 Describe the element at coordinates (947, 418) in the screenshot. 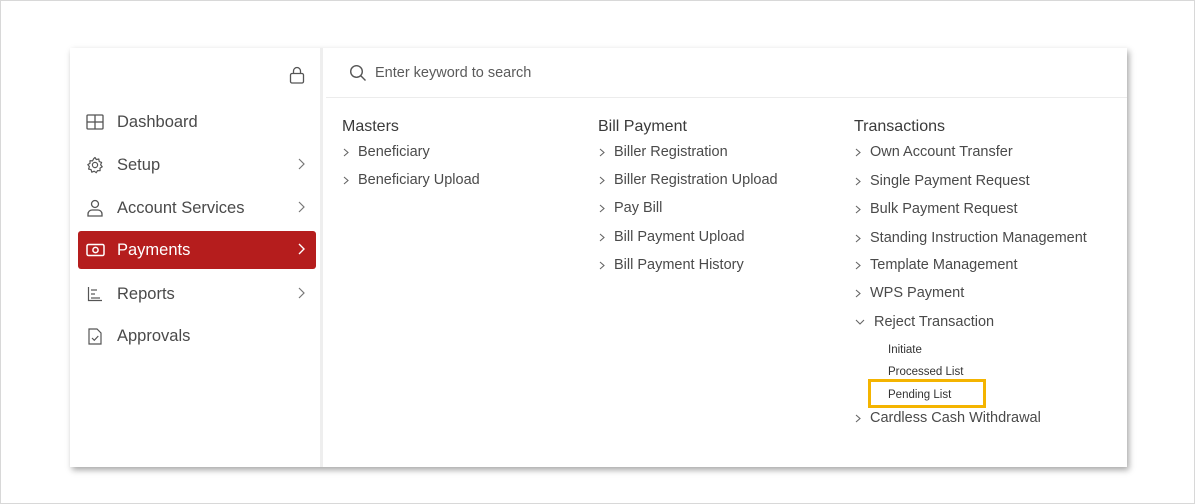

I see `menu-link-cardless-cash-withdrawal: Cardless Cash Withdrawal` at that location.